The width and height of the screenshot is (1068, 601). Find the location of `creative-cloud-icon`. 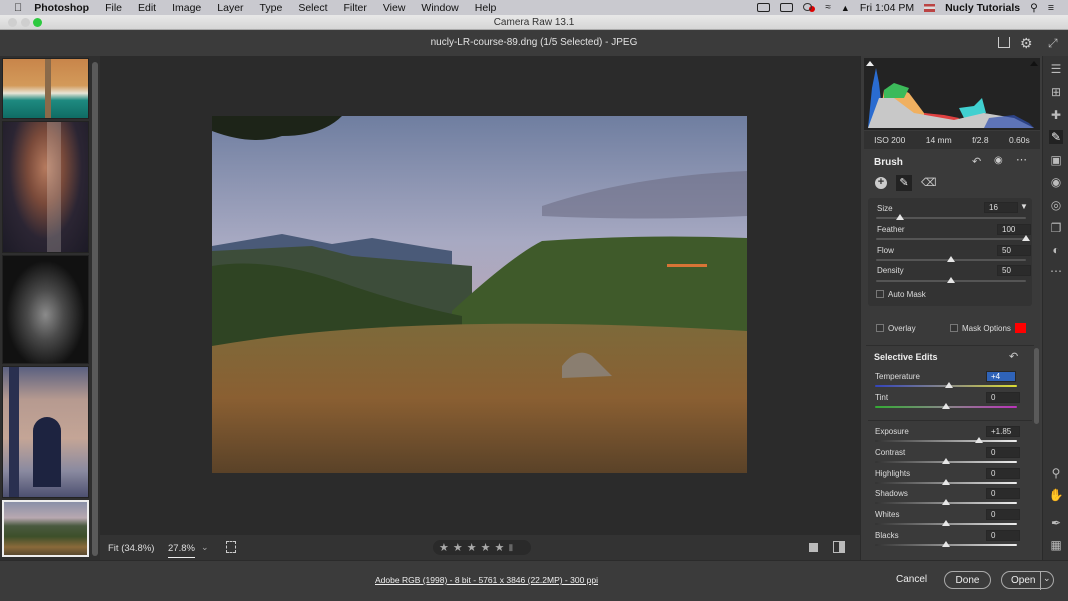

creative-cloud-icon is located at coordinates (809, 7).